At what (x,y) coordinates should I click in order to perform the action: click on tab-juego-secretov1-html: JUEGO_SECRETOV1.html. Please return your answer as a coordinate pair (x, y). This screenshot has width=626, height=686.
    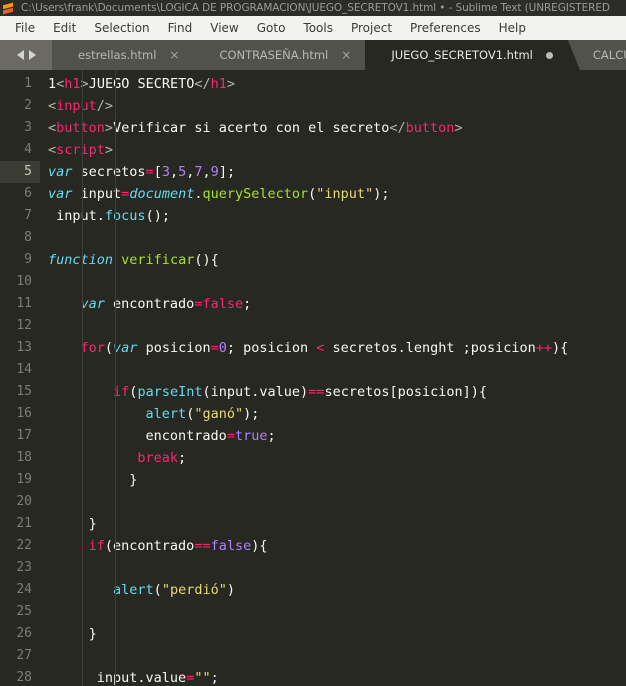
    Looking at the image, I should click on (466, 55).